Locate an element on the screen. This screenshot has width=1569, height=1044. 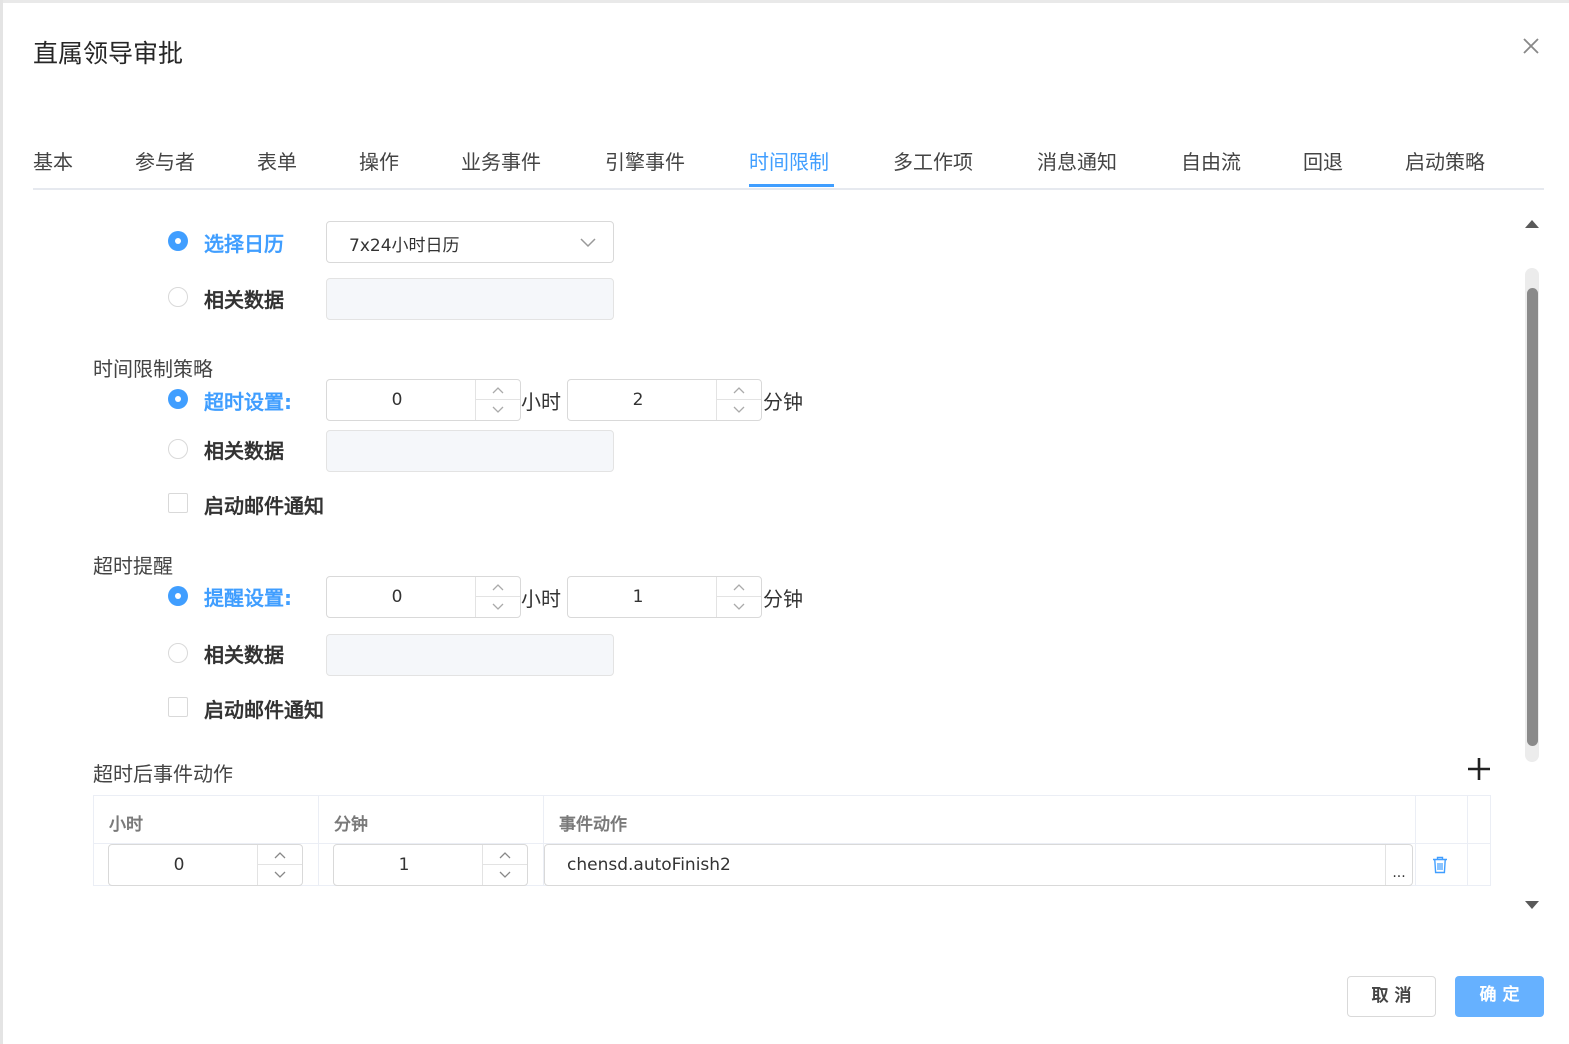
timeout-hours-unit: 小时 is located at coordinates (541, 402).